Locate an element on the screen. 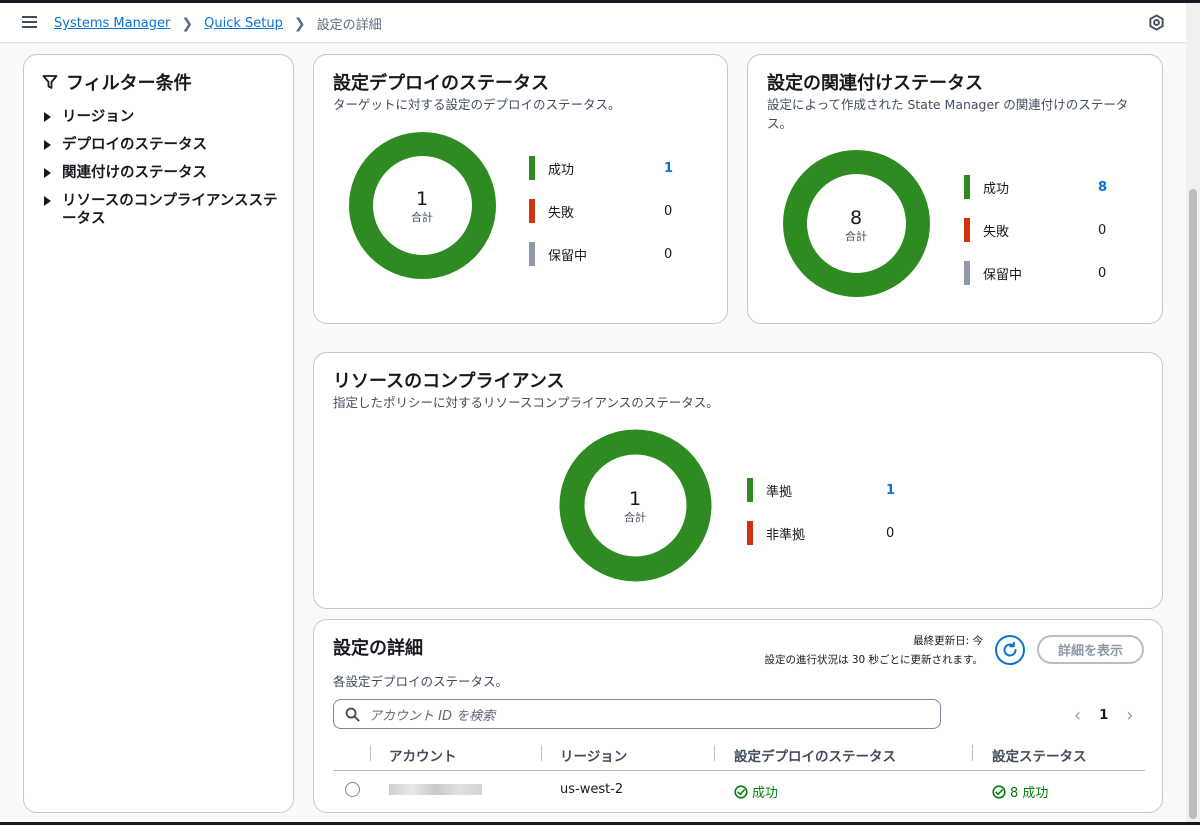 Image resolution: width=1200 pixels, height=825 pixels. association-status-subtitle: 設定によって作成された State Manager の関連付けのステータス。 is located at coordinates (948, 114).